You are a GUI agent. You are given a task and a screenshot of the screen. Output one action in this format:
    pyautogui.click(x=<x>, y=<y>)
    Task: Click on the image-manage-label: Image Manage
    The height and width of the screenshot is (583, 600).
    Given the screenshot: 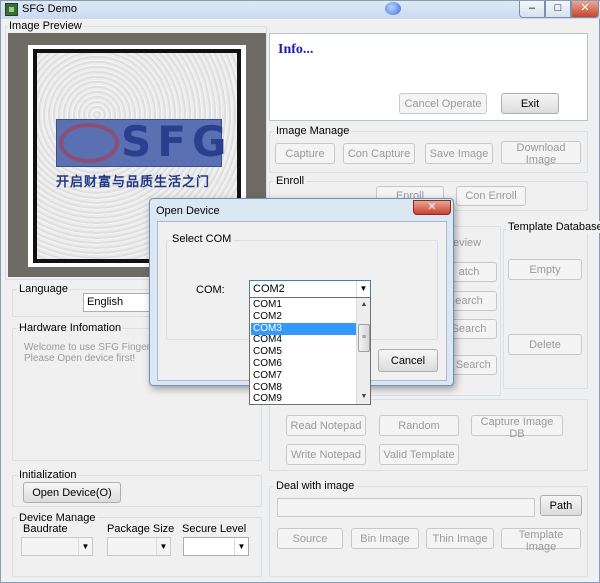 What is the action you would take?
    pyautogui.click(x=313, y=131)
    